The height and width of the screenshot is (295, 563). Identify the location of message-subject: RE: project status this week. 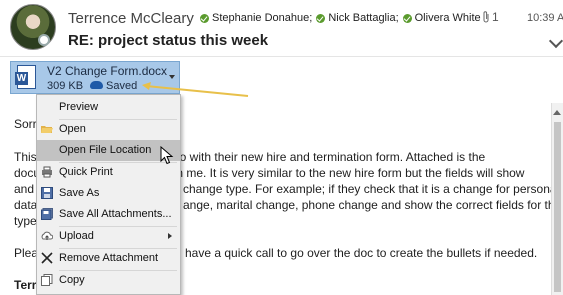
(168, 40).